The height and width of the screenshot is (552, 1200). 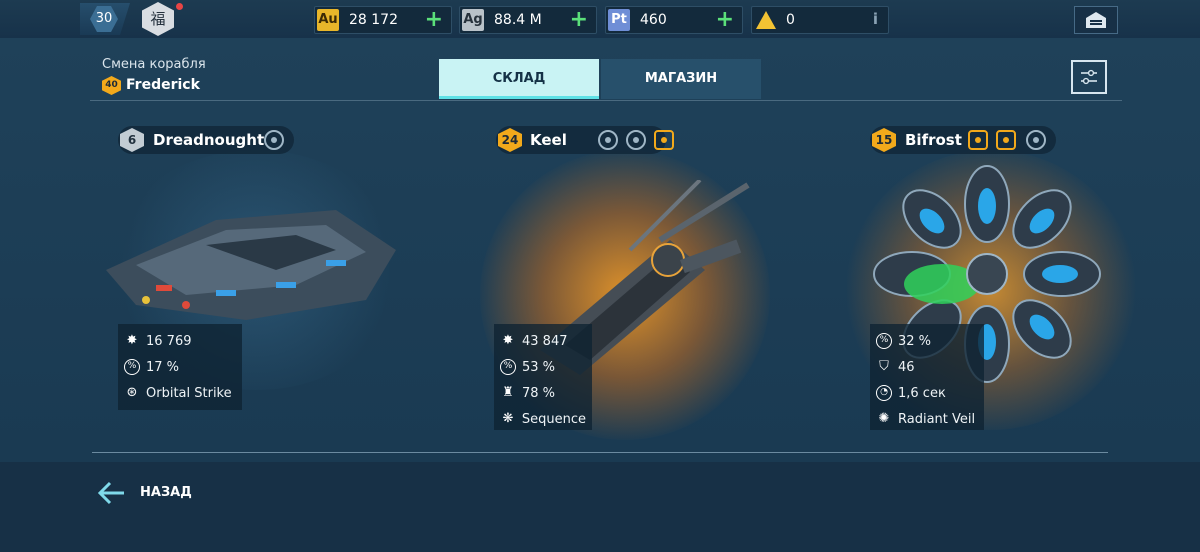 I want to click on filter-button, so click(x=1089, y=77).